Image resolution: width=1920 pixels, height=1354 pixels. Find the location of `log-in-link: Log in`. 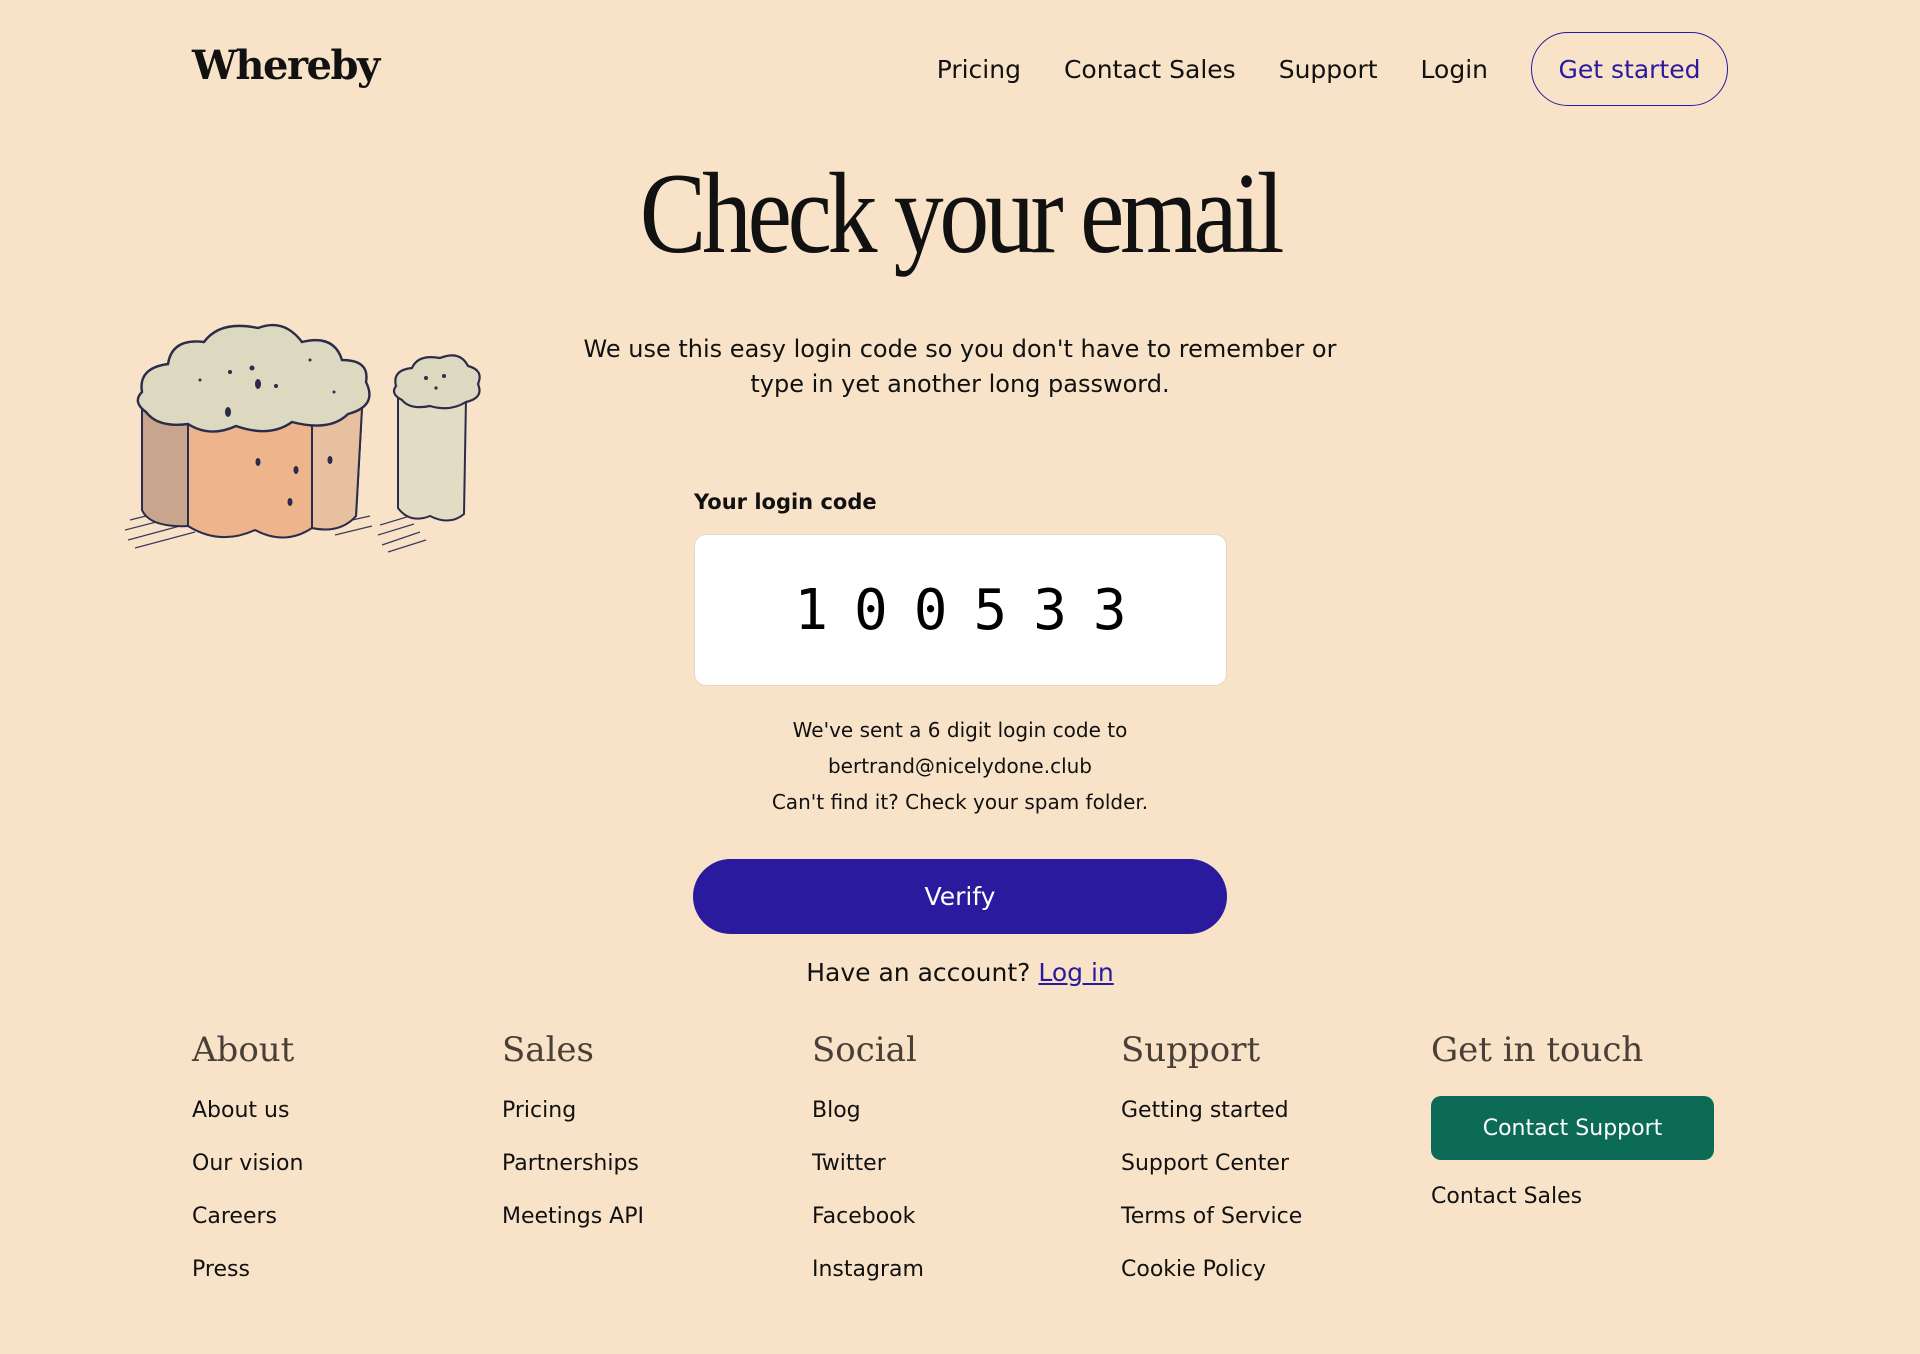

log-in-link: Log in is located at coordinates (1075, 972).